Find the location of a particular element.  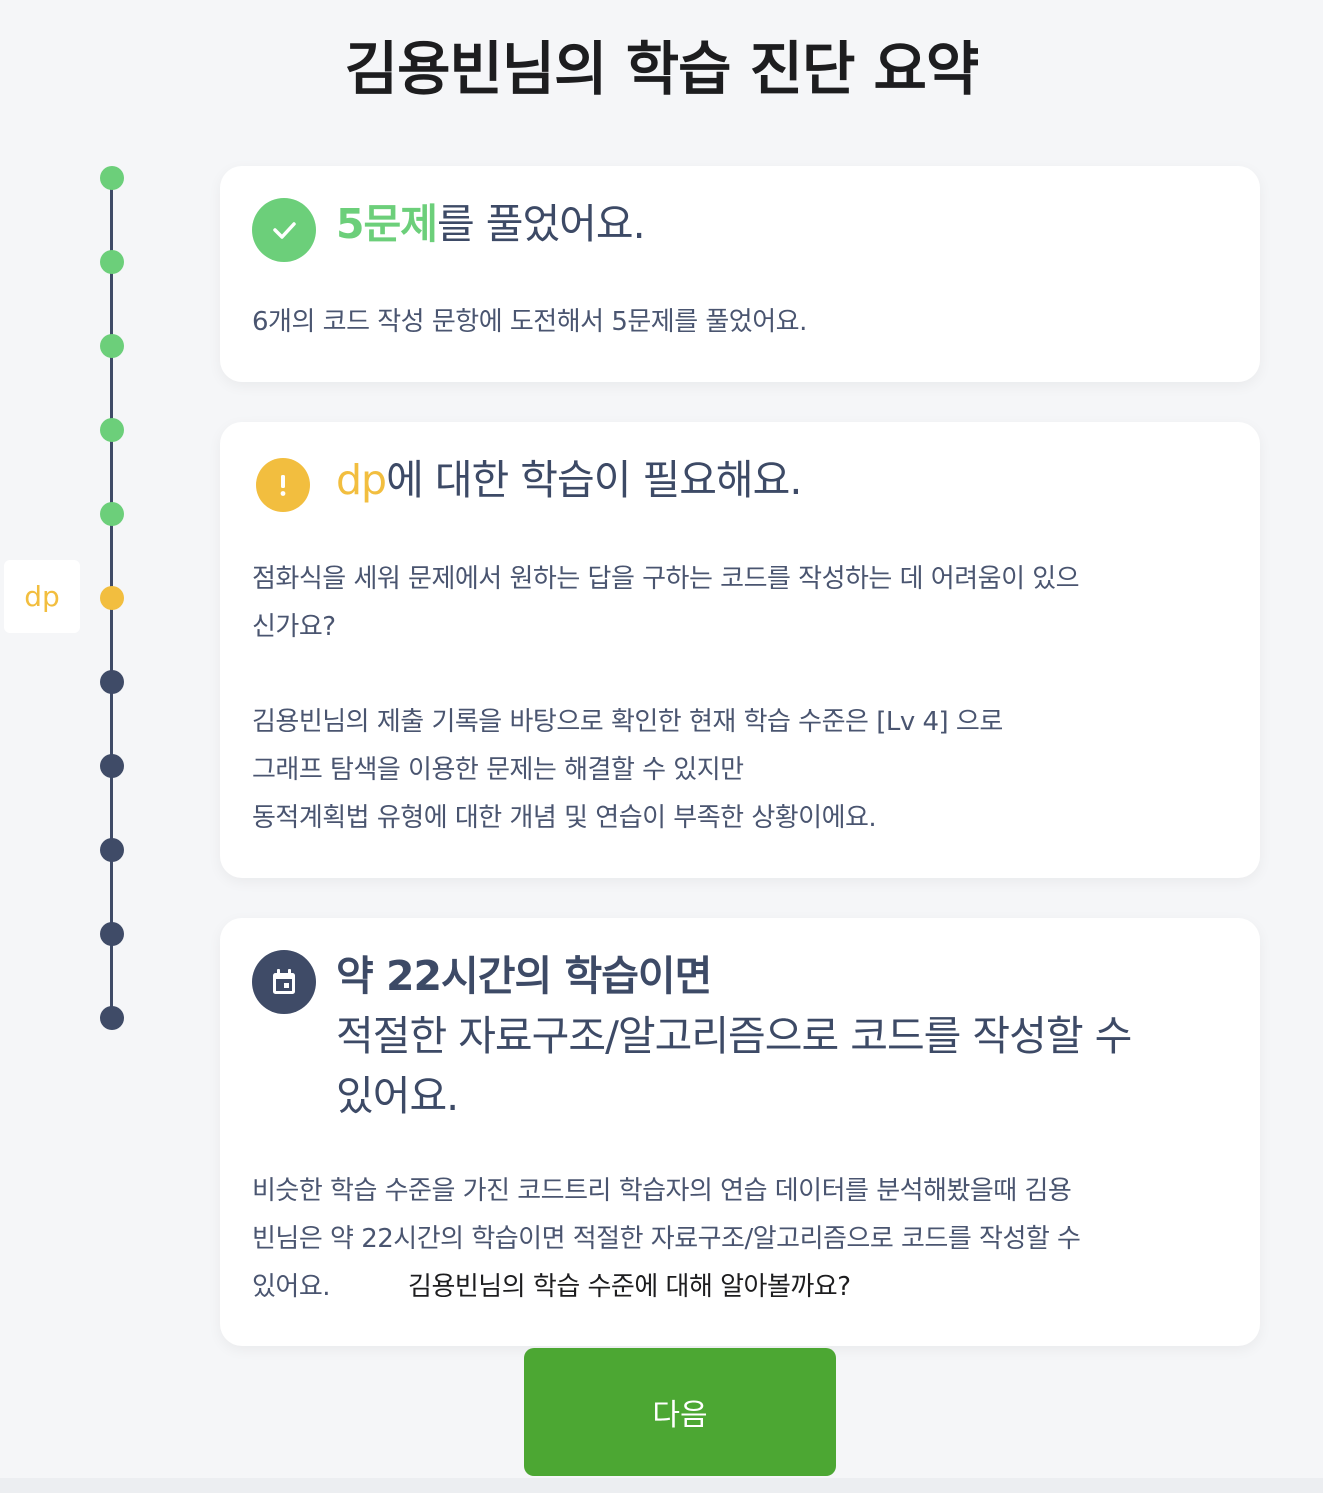

page-title: 김용빈님의 학습 진단 요약 is located at coordinates (662, 69).